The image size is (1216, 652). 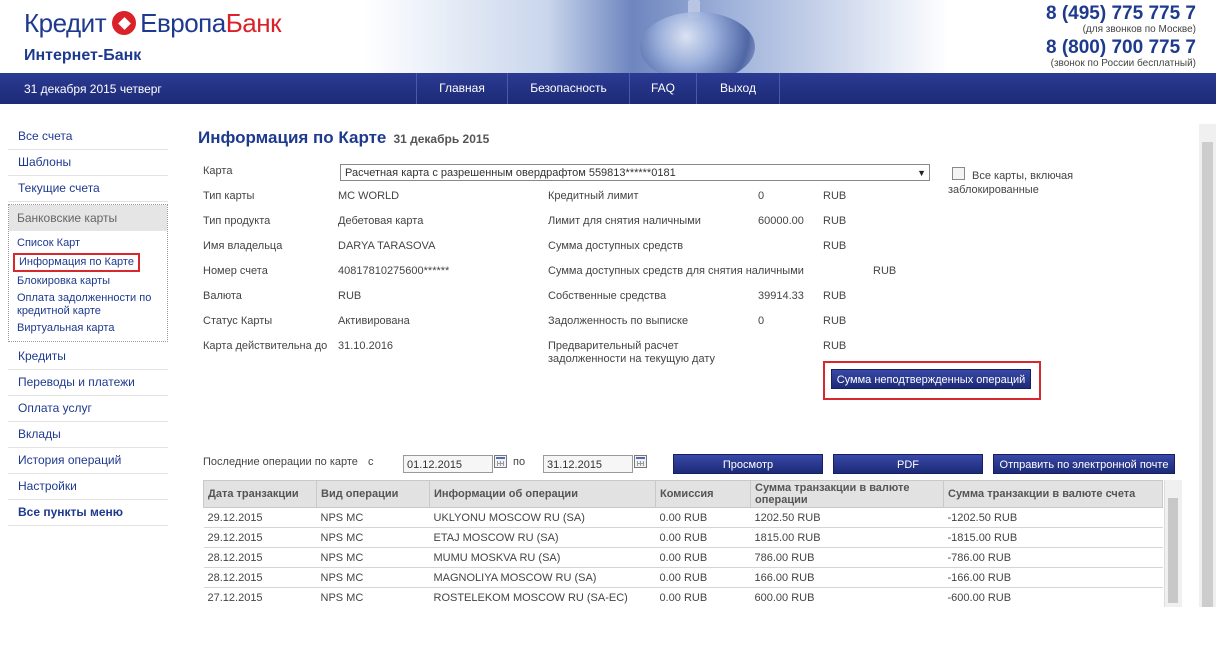 What do you see at coordinates (761, 196) in the screenshot?
I see `field-value-credit-limit: 0` at bounding box center [761, 196].